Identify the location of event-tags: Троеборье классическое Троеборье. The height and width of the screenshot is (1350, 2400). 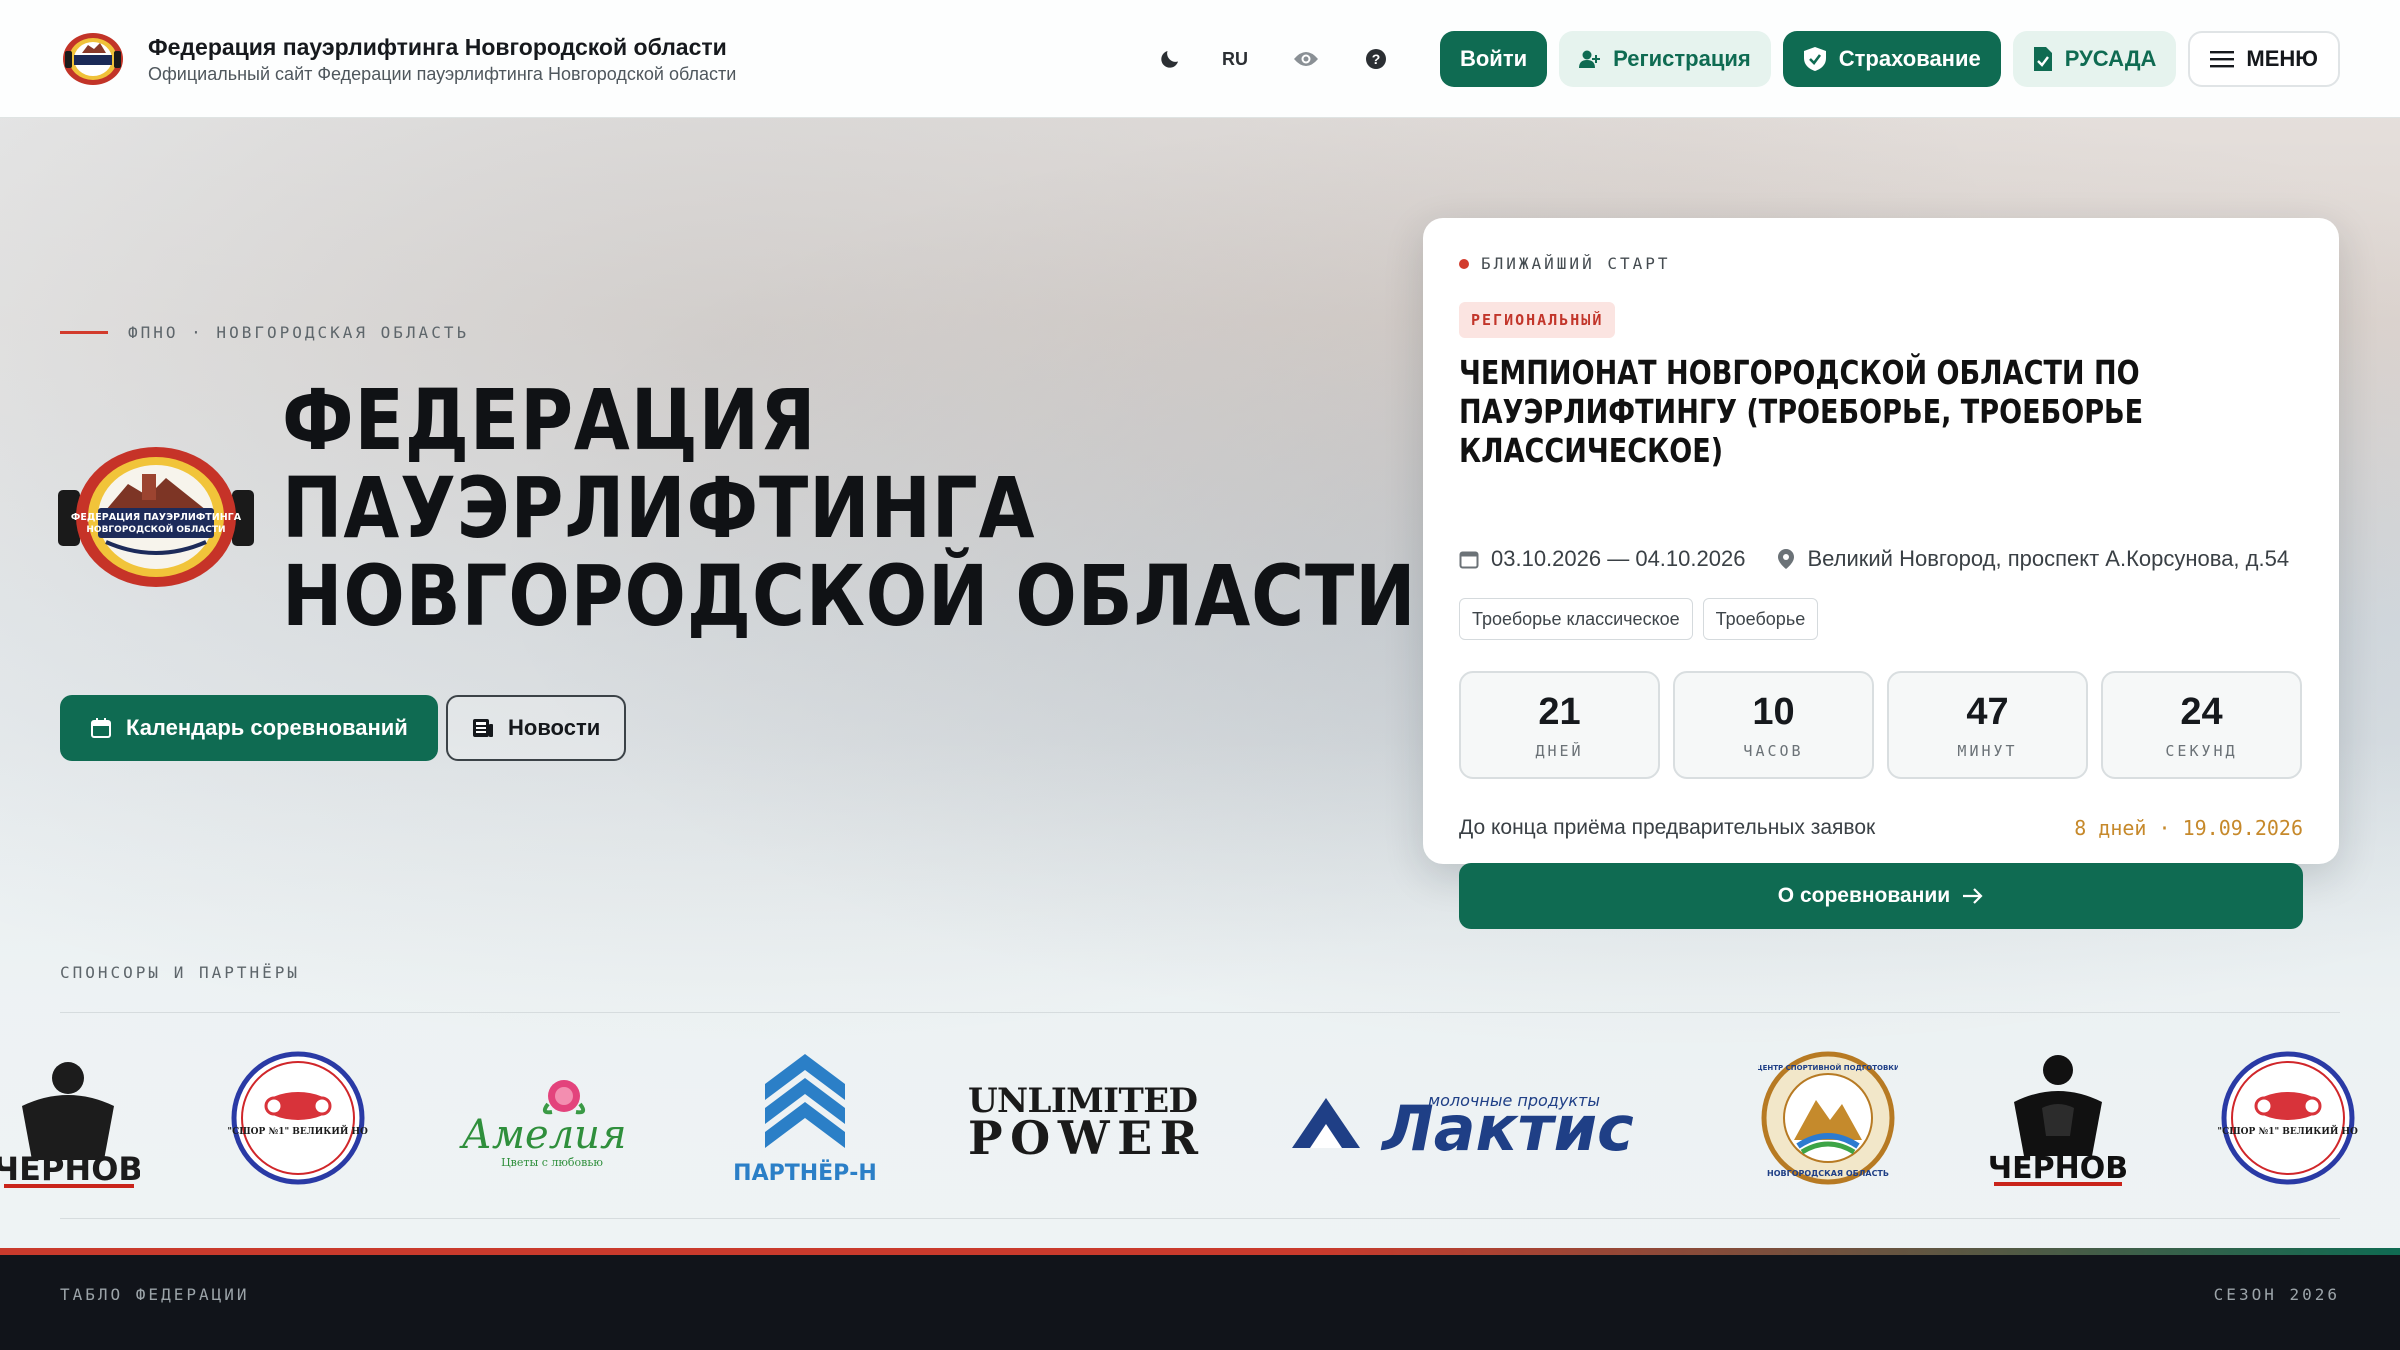
(1643, 619).